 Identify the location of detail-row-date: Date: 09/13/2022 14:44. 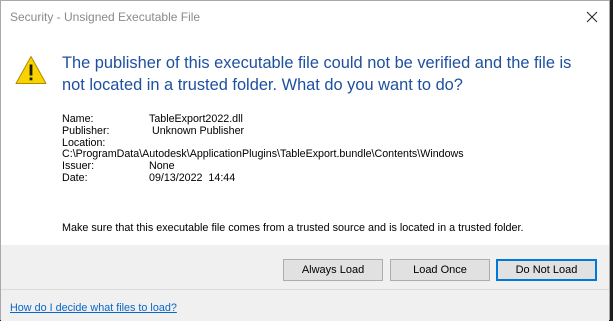
(327, 178).